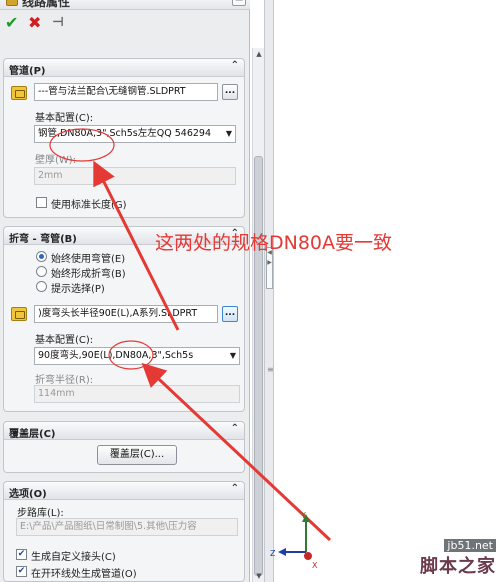 The height and width of the screenshot is (582, 500). Describe the element at coordinates (131, 355) in the screenshot. I see `elbow-spec-circle` at that location.